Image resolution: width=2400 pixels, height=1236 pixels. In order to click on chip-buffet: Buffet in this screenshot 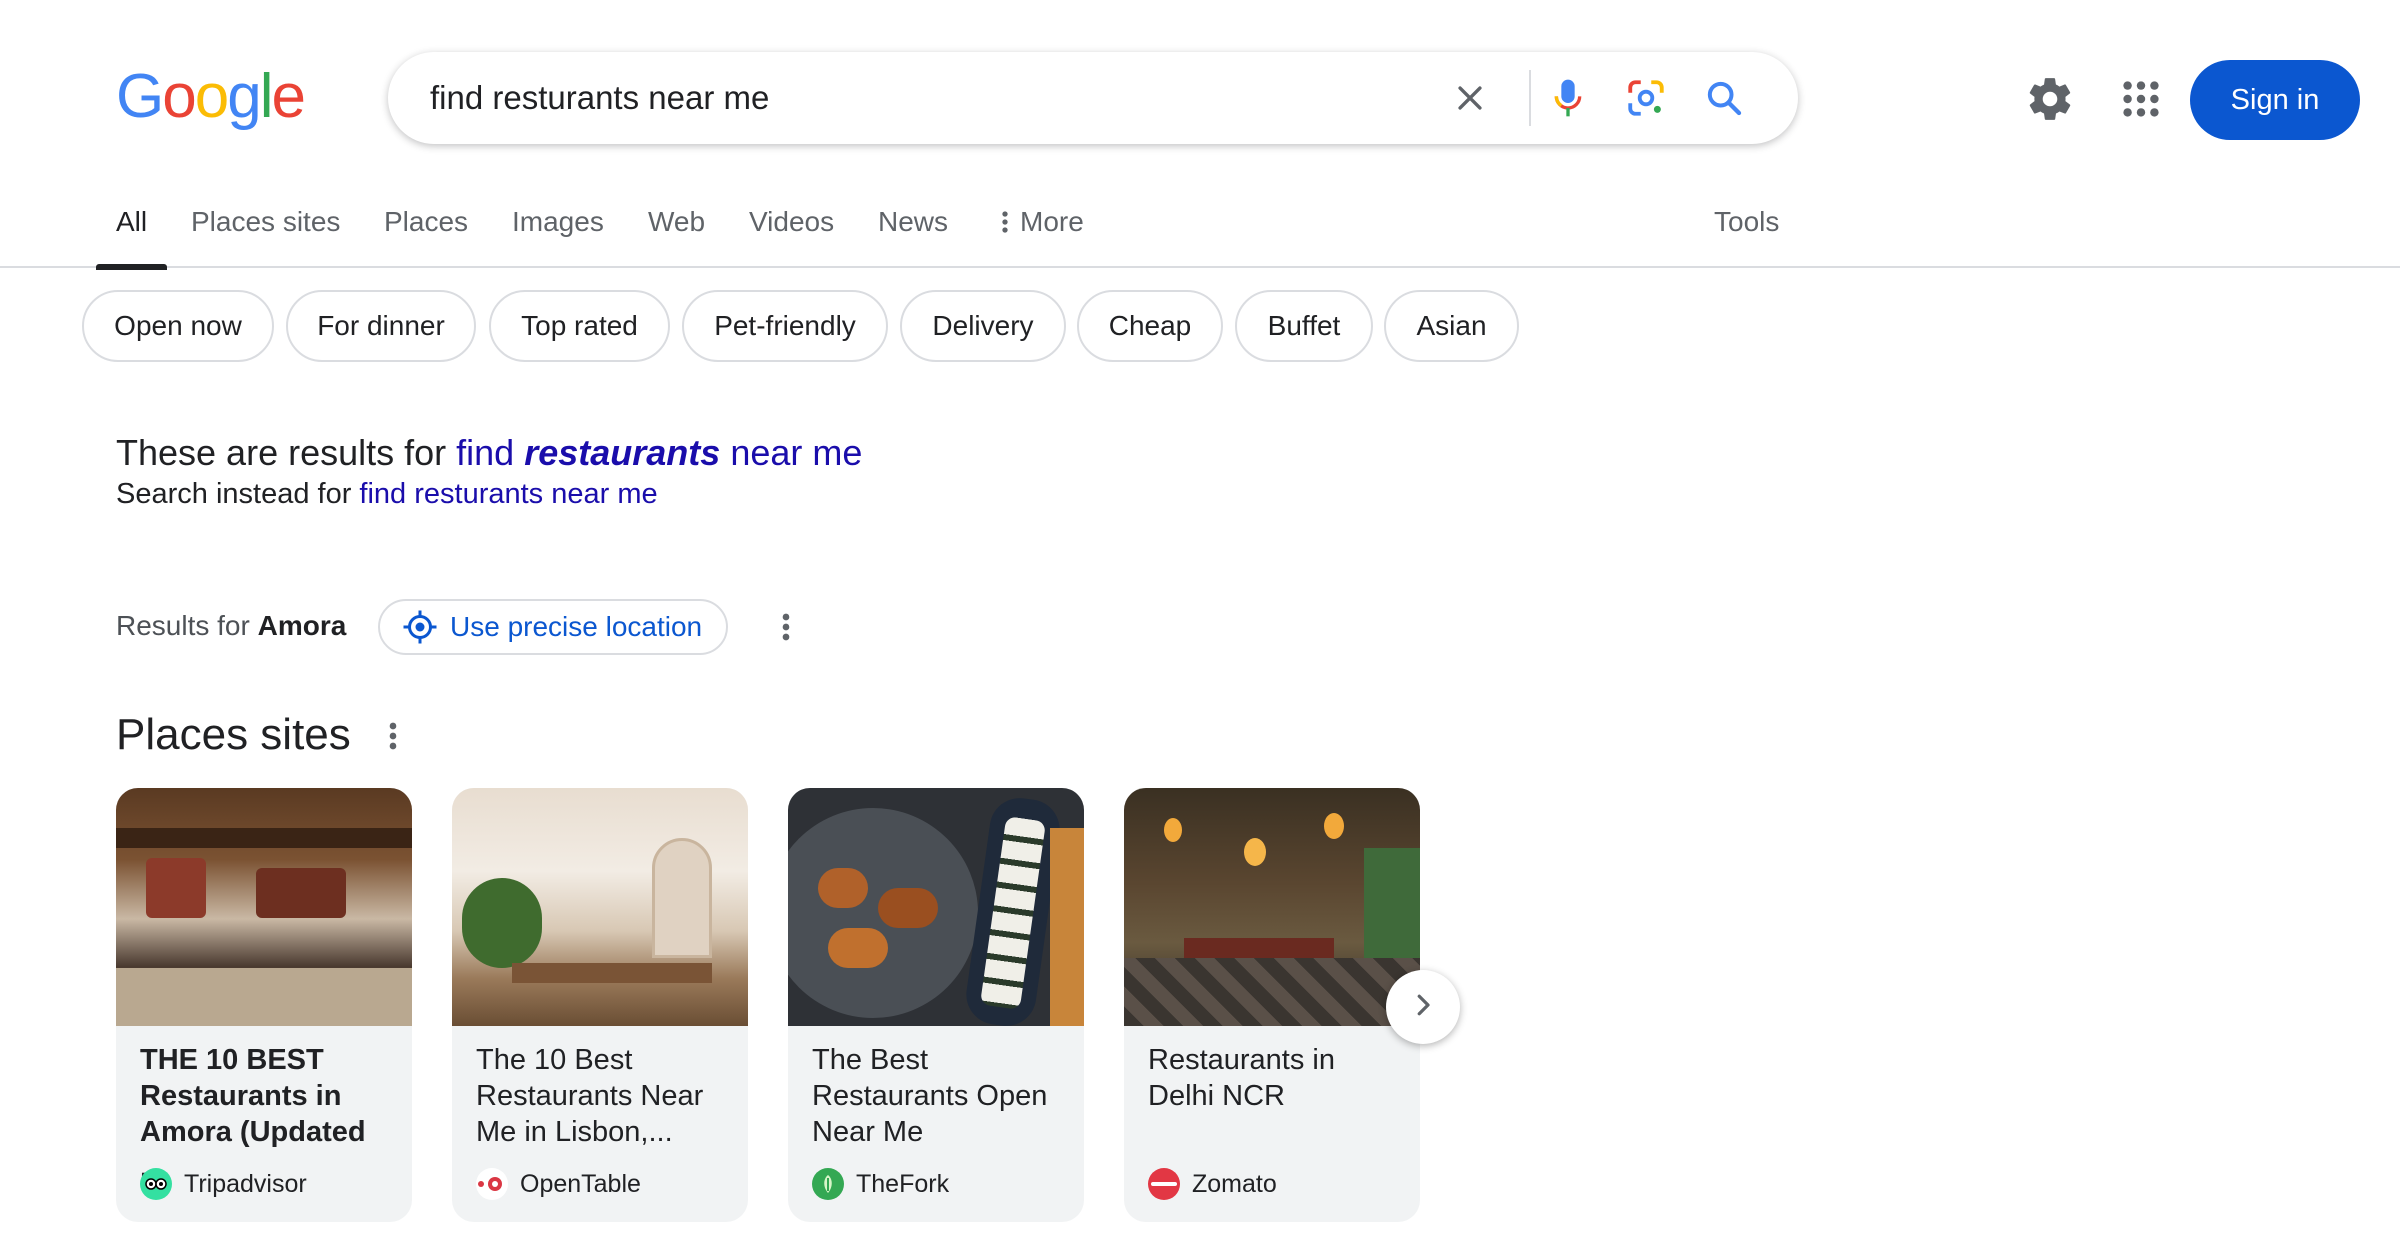, I will do `click(1304, 326)`.